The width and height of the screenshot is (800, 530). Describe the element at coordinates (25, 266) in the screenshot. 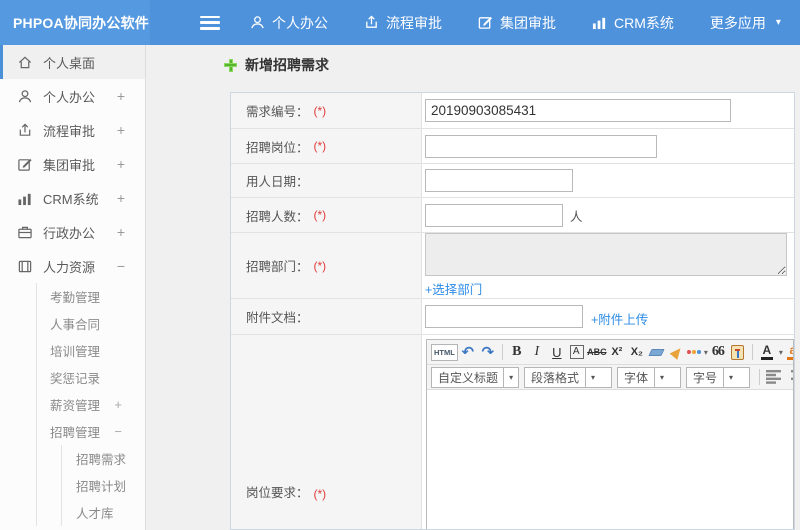

I see `book-icon` at that location.